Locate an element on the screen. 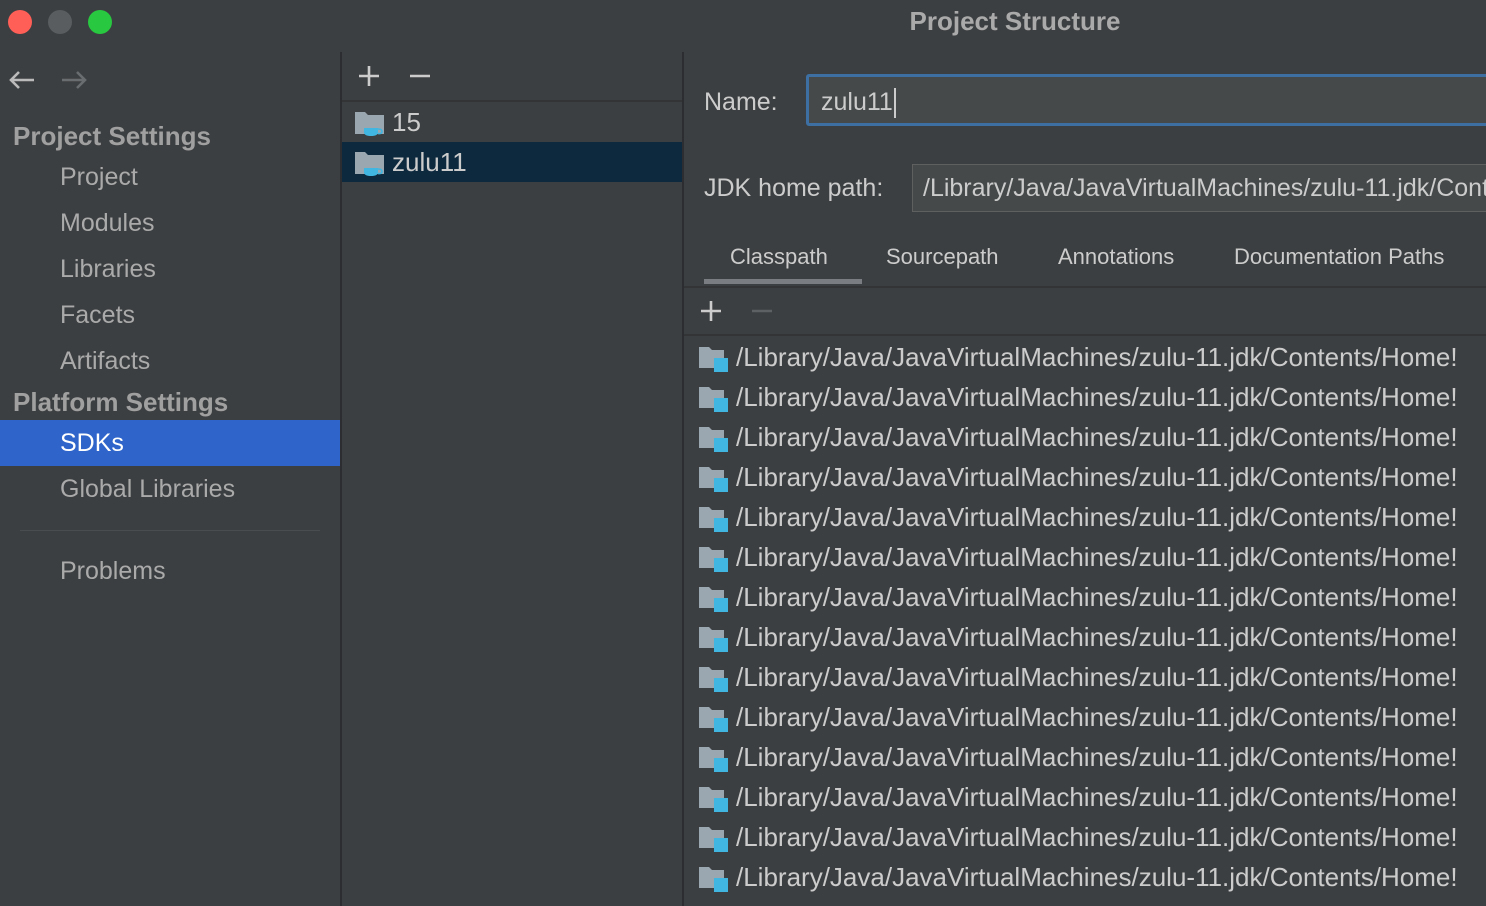 This screenshot has height=906, width=1486. project-settings-heading: Project Settings is located at coordinates (112, 136).